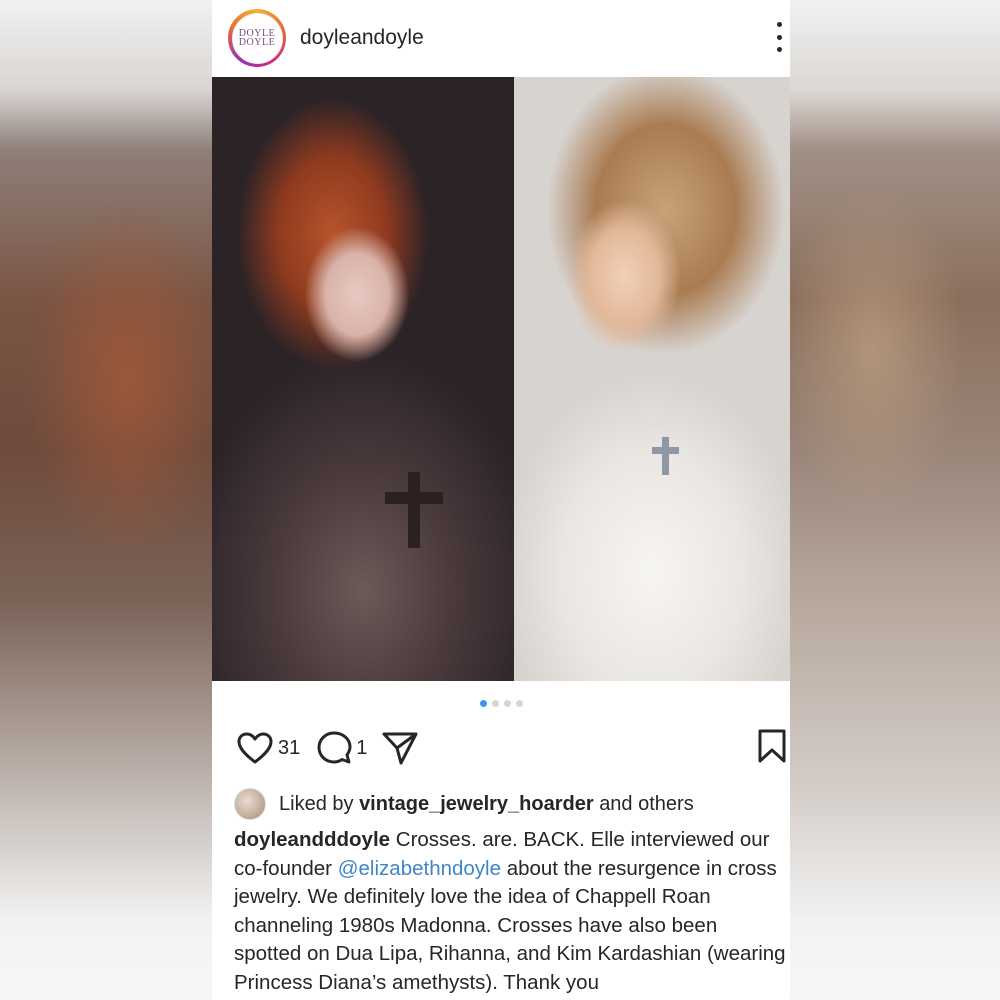 The width and height of the screenshot is (1000, 1000). I want to click on share-icon, so click(400, 748).